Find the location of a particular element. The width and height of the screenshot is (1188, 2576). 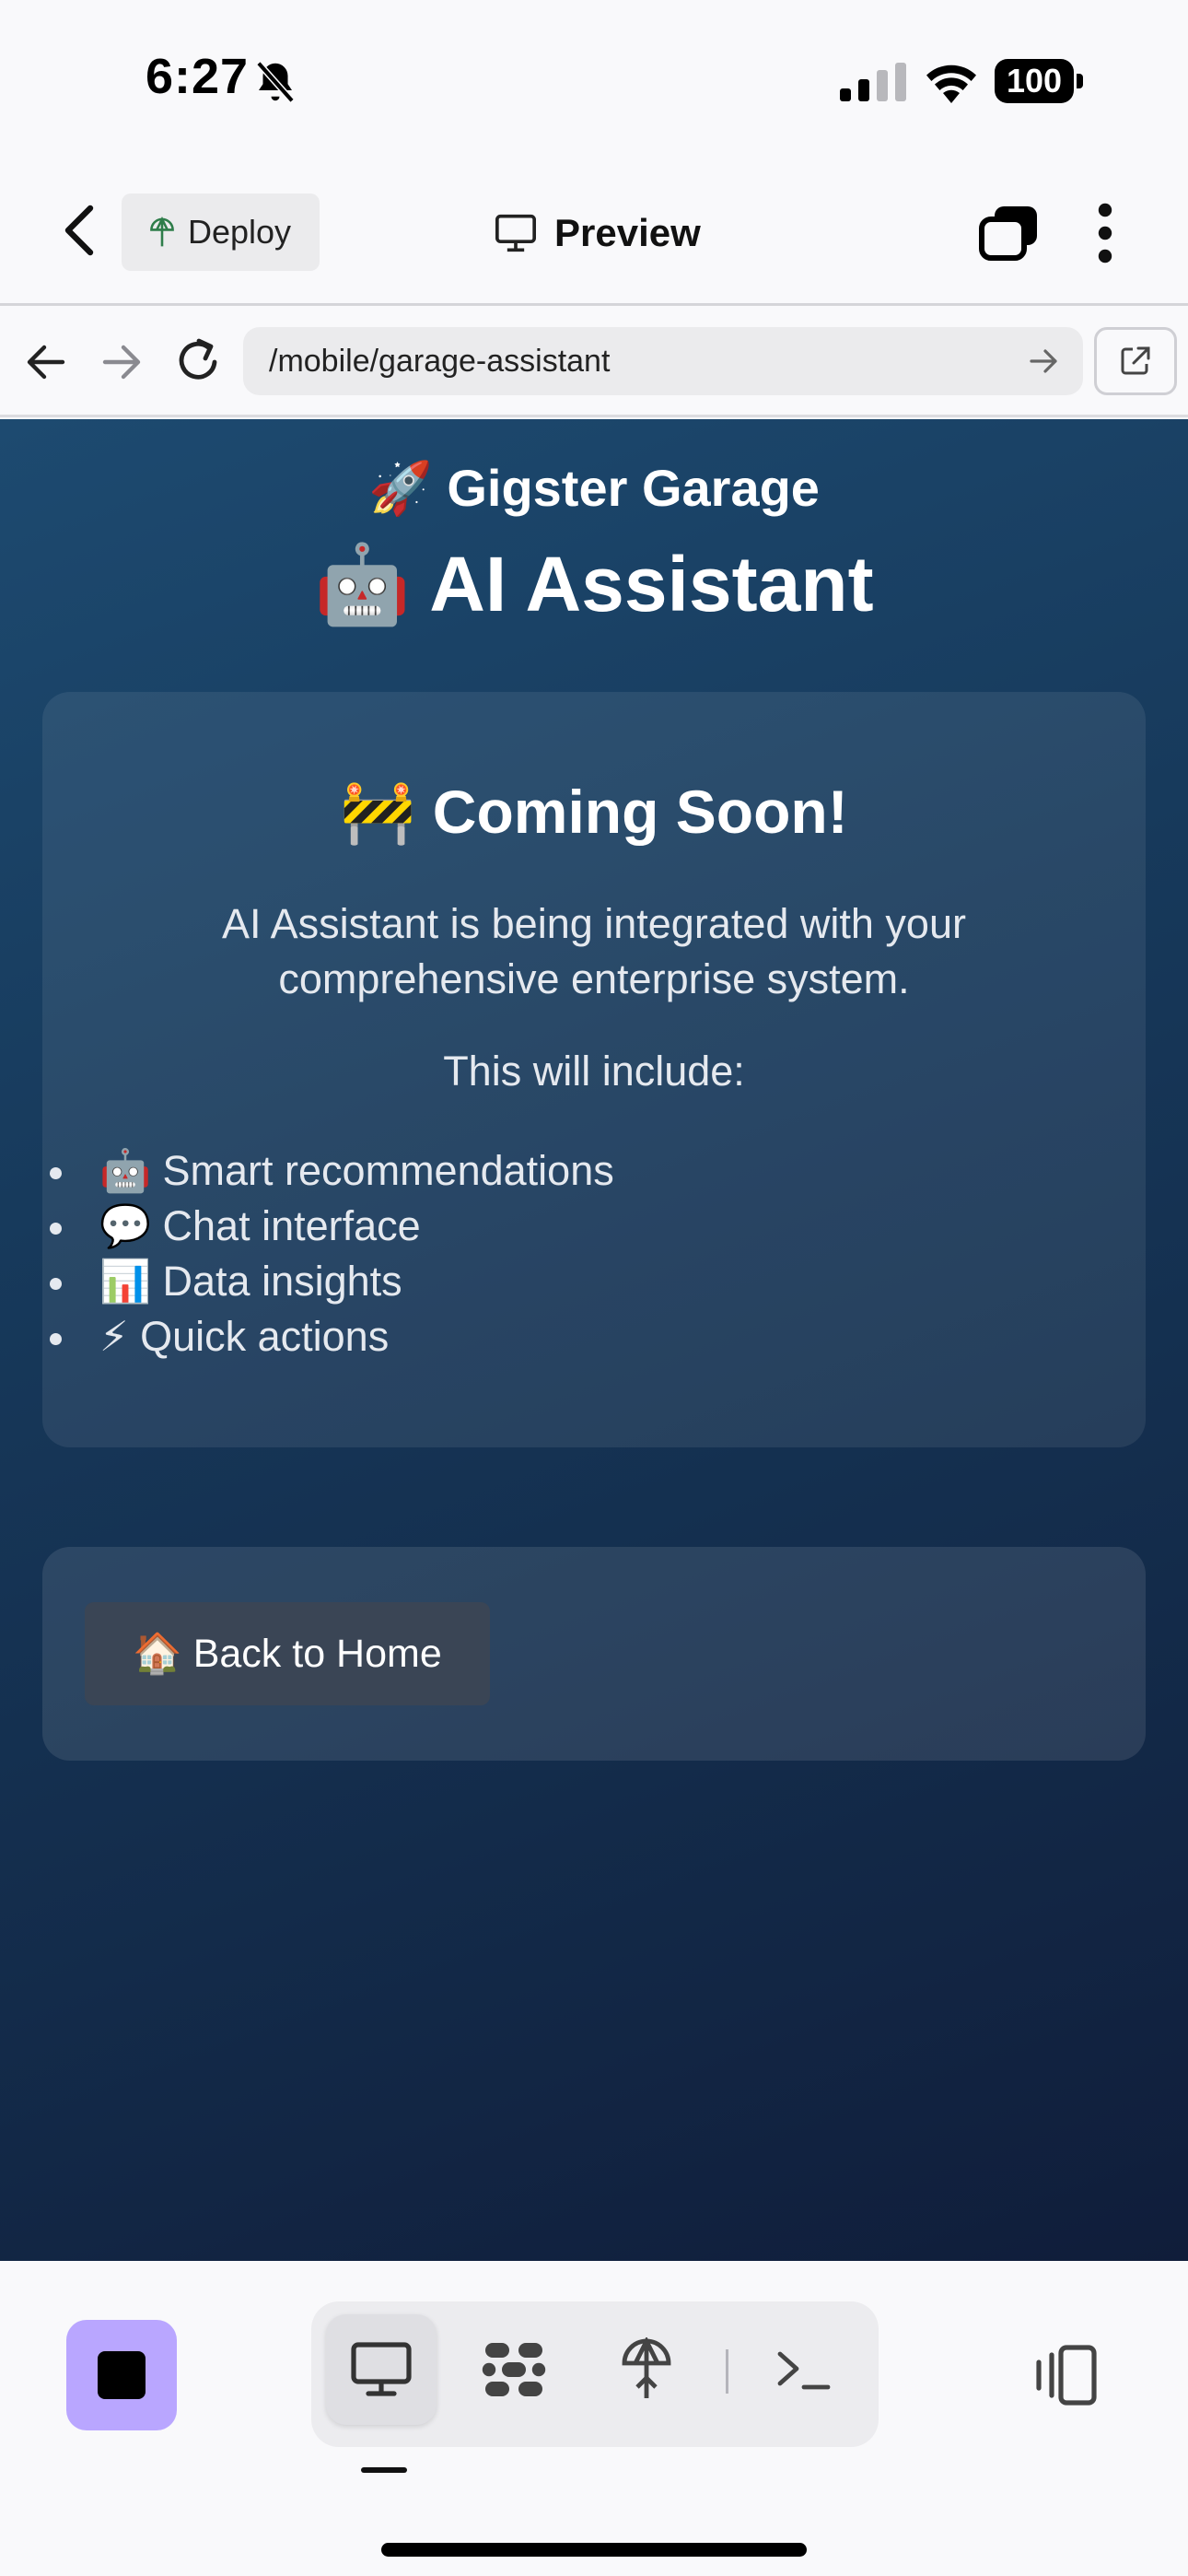

feature-item: 📊 Data insights is located at coordinates (328, 1281).